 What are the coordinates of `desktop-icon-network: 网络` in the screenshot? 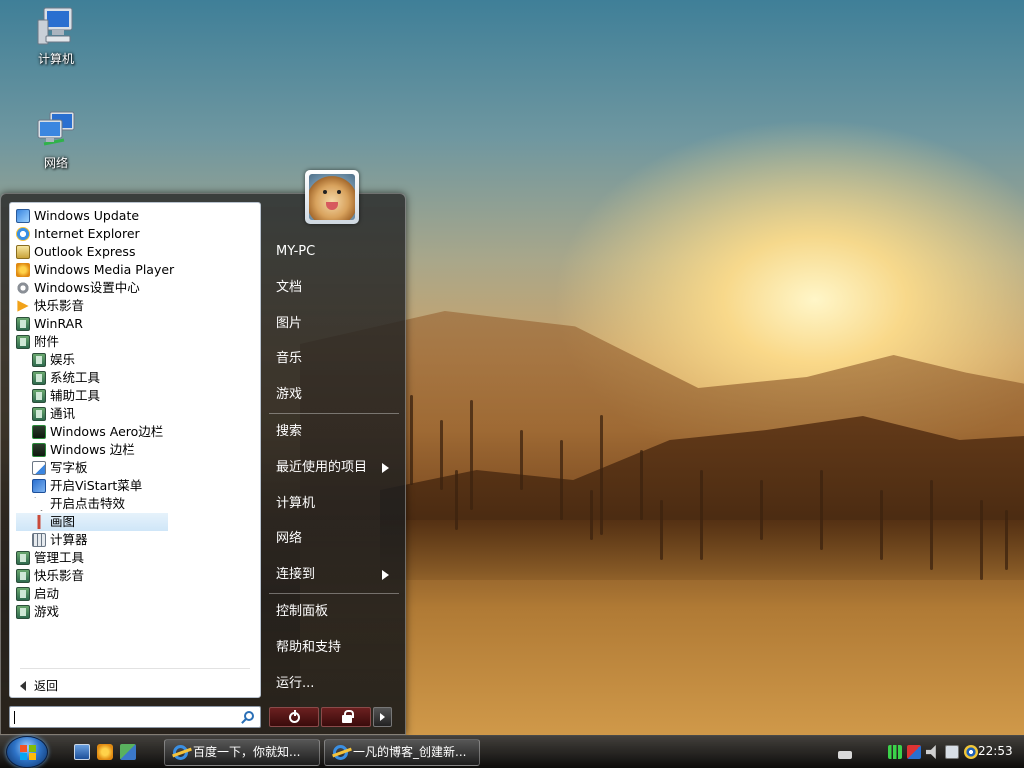 It's located at (56, 140).